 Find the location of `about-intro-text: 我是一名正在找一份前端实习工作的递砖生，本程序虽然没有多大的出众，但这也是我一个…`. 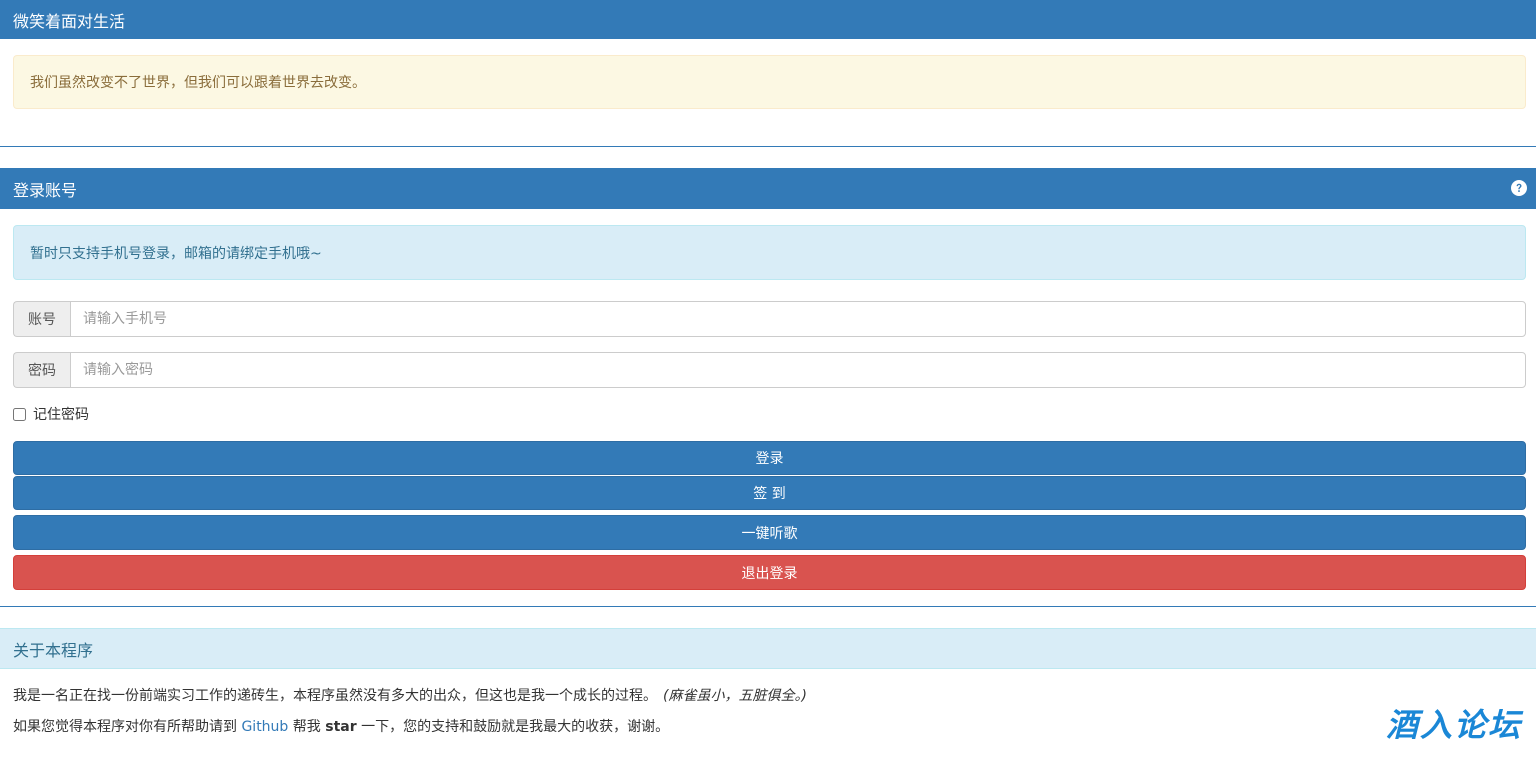

about-intro-text: 我是一名正在找一份前端实习工作的递砖生，本程序虽然没有多大的出众，但这也是我一个… is located at coordinates (335, 696).